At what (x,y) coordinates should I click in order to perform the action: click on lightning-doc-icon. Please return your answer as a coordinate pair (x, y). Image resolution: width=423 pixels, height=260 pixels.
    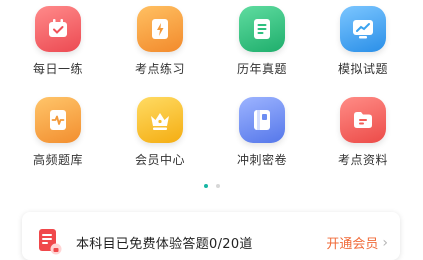
    Looking at the image, I should click on (160, 29).